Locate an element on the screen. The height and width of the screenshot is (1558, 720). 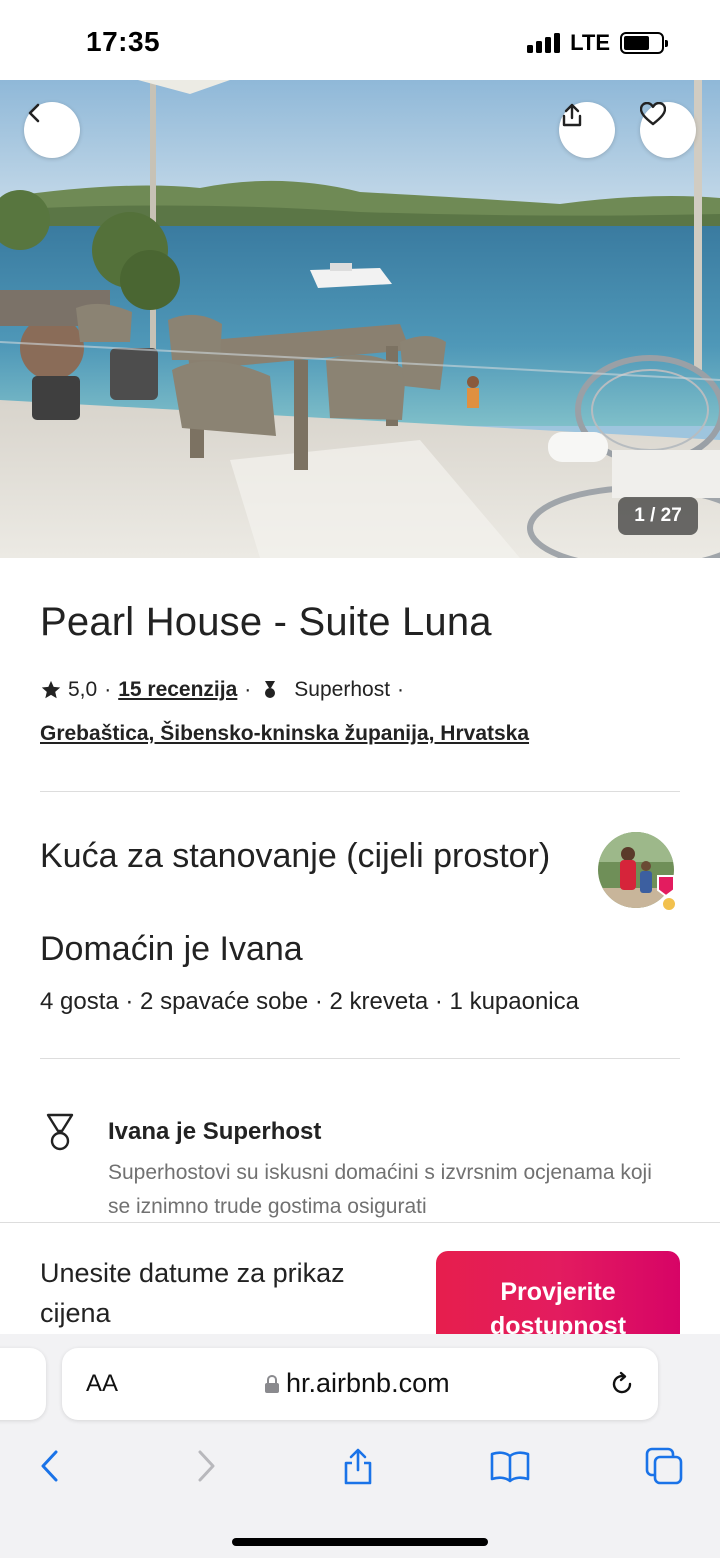
chevron-right-icon is located at coordinates (206, 1466).